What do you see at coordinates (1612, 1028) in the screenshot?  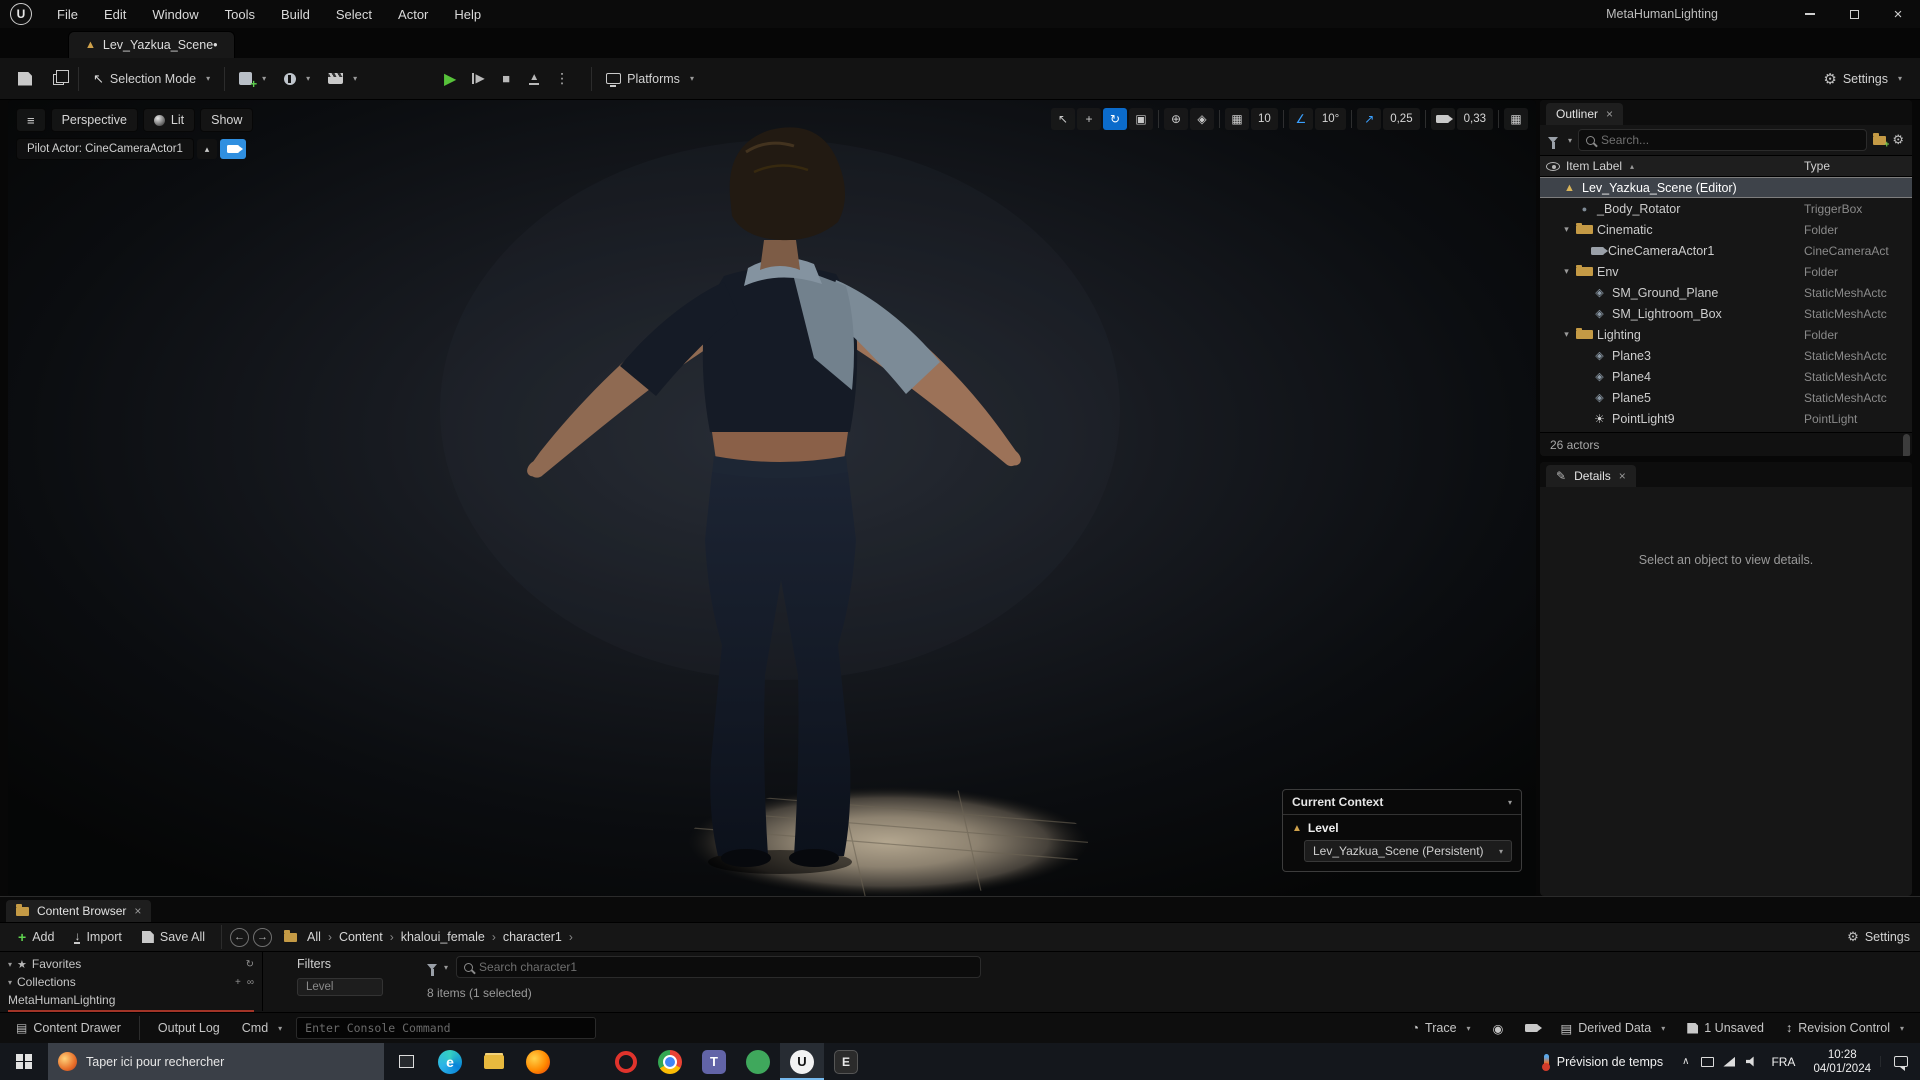 I see `derived-data-dropdown: ▤ Derived Data ▾` at bounding box center [1612, 1028].